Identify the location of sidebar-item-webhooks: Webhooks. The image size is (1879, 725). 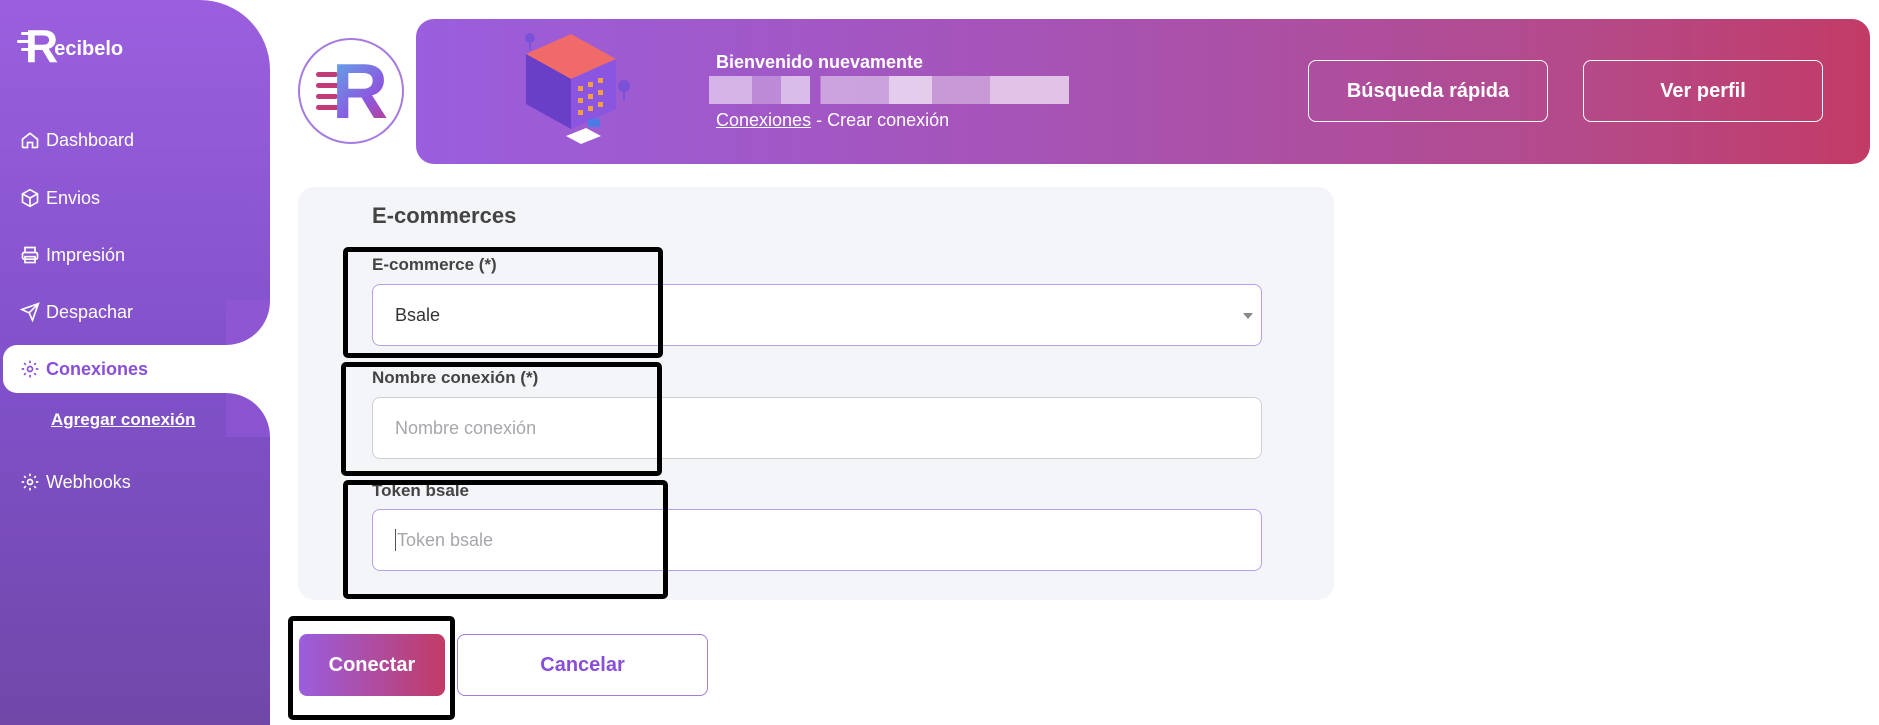
(75, 482).